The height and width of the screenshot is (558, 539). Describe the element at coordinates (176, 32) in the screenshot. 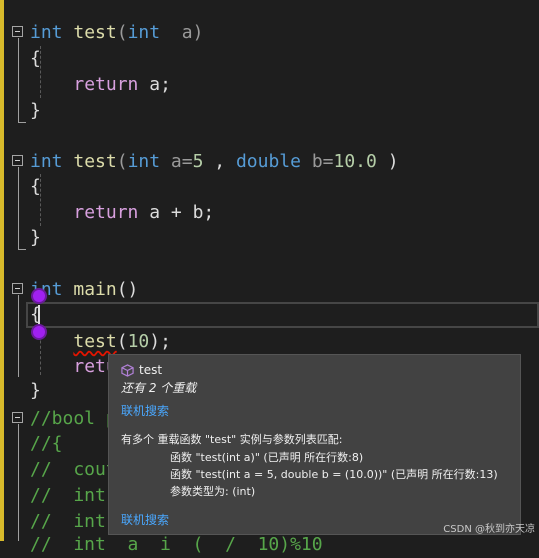

I see `param-a: a` at that location.